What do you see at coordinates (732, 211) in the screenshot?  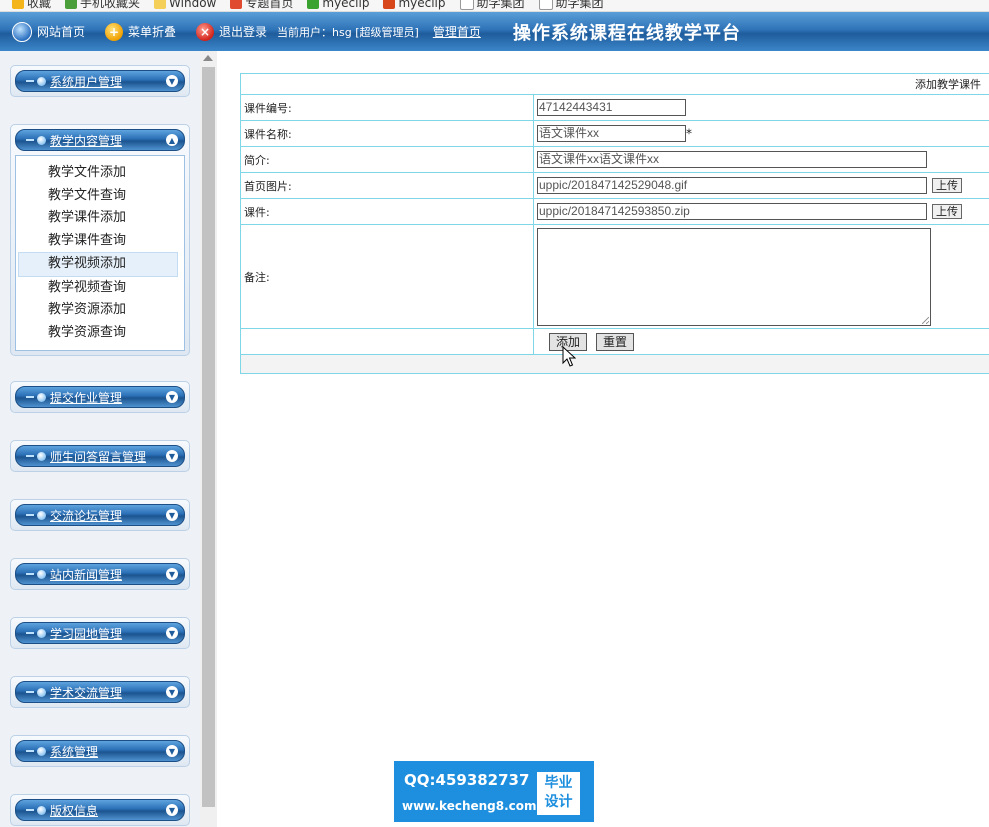 I see `courseware-file-field: uppic/201847142593850.zip` at bounding box center [732, 211].